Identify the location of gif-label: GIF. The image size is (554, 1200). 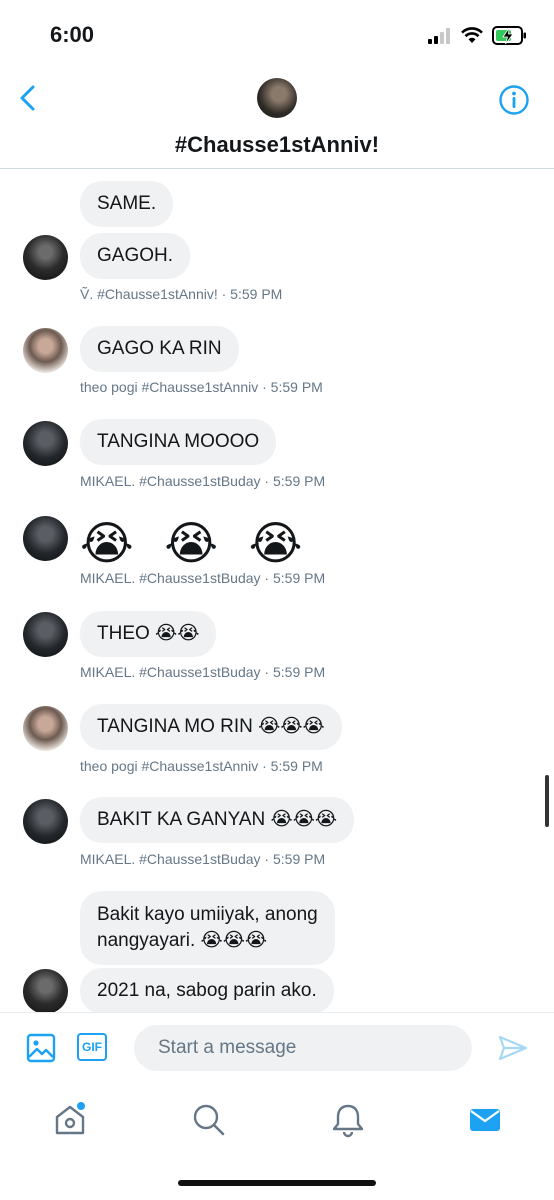
(92, 1047).